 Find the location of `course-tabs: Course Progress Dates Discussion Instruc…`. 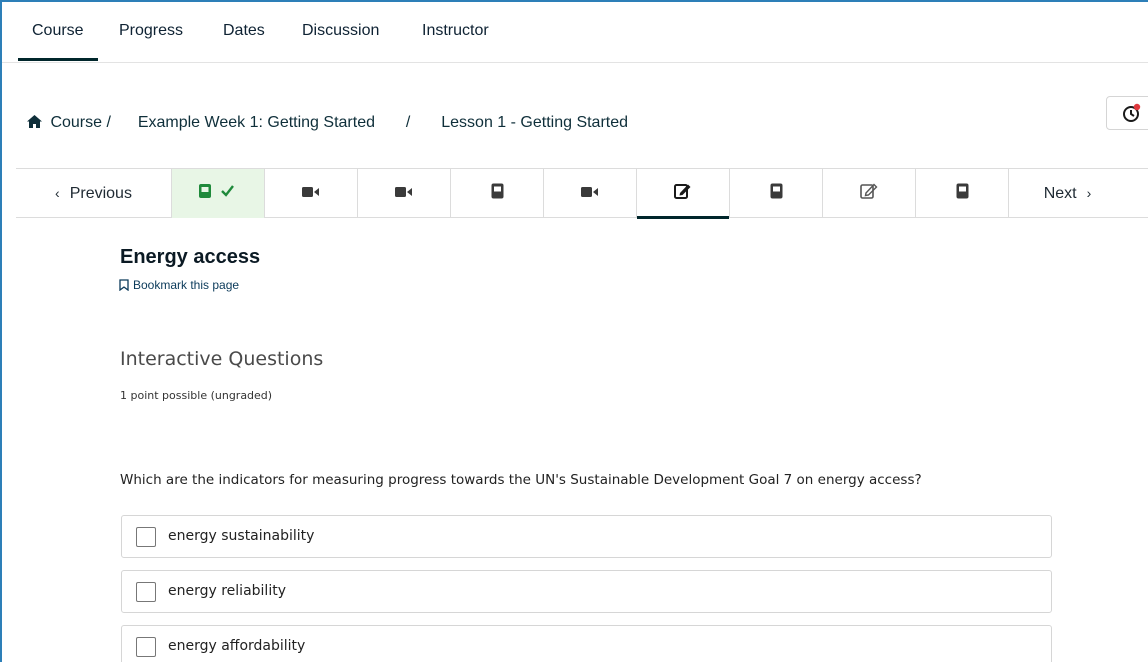

course-tabs: Course Progress Dates Discussion Instruc… is located at coordinates (575, 32).